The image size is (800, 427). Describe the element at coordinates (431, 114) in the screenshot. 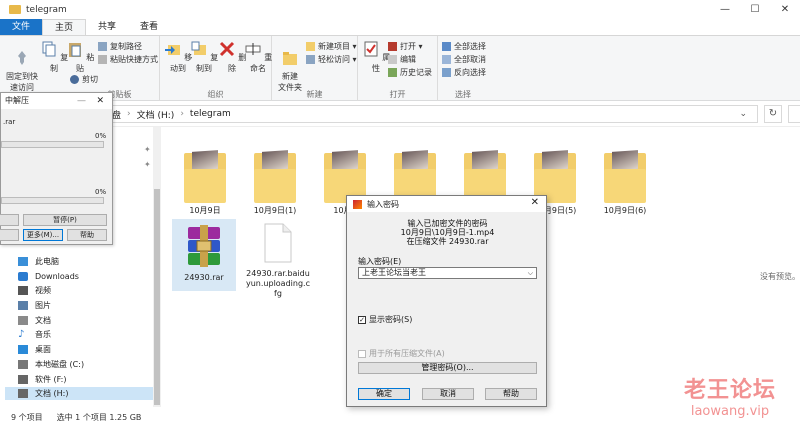

I see `address-bar: 盘 › 文档 (H:) › telegram ⌄` at that location.